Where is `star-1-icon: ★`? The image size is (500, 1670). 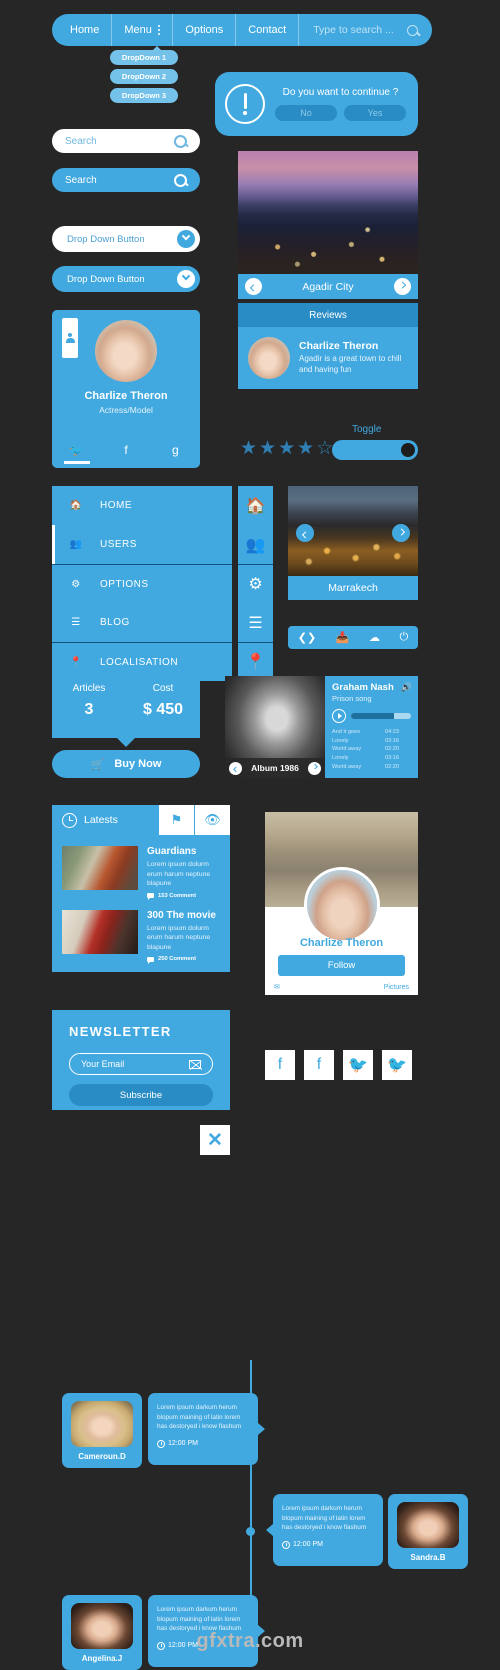 star-1-icon: ★ is located at coordinates (248, 448).